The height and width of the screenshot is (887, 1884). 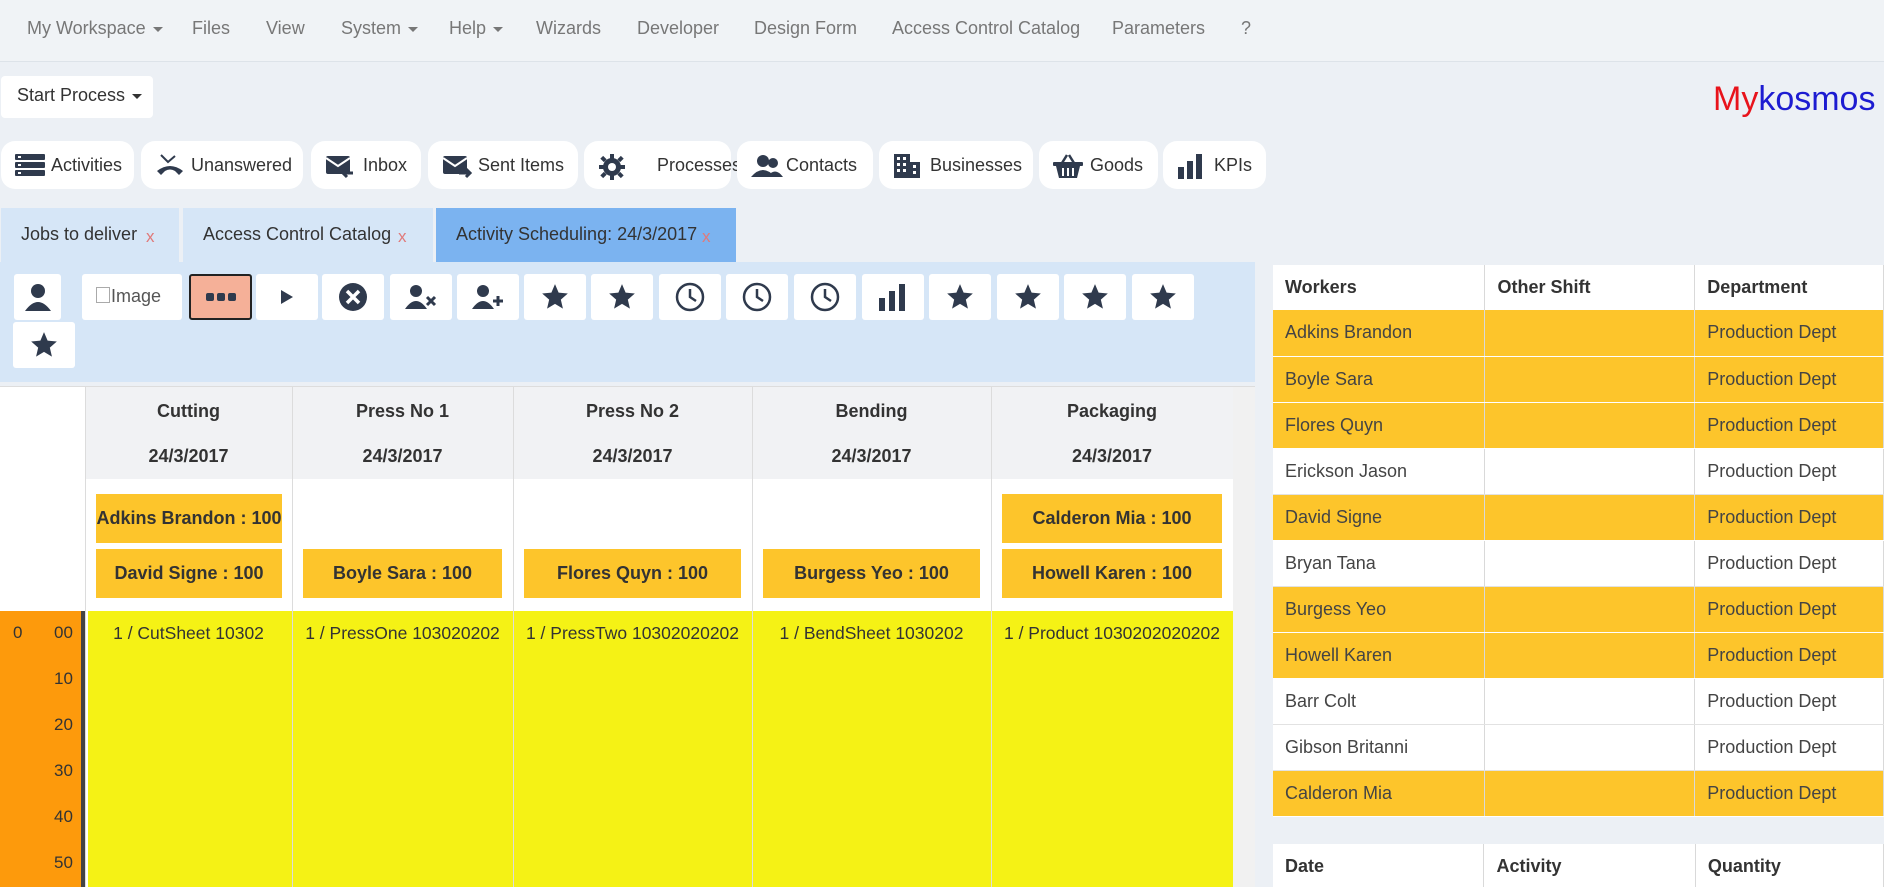 I want to click on worker-chip: Adkins Brandon : 100, so click(x=189, y=518).